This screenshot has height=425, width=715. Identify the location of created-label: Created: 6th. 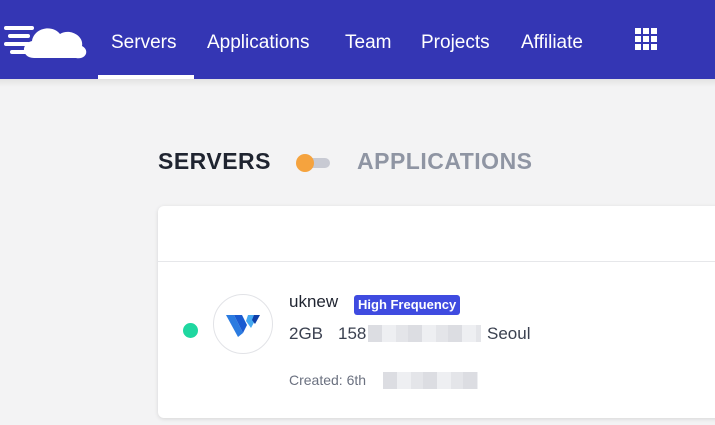
(328, 380).